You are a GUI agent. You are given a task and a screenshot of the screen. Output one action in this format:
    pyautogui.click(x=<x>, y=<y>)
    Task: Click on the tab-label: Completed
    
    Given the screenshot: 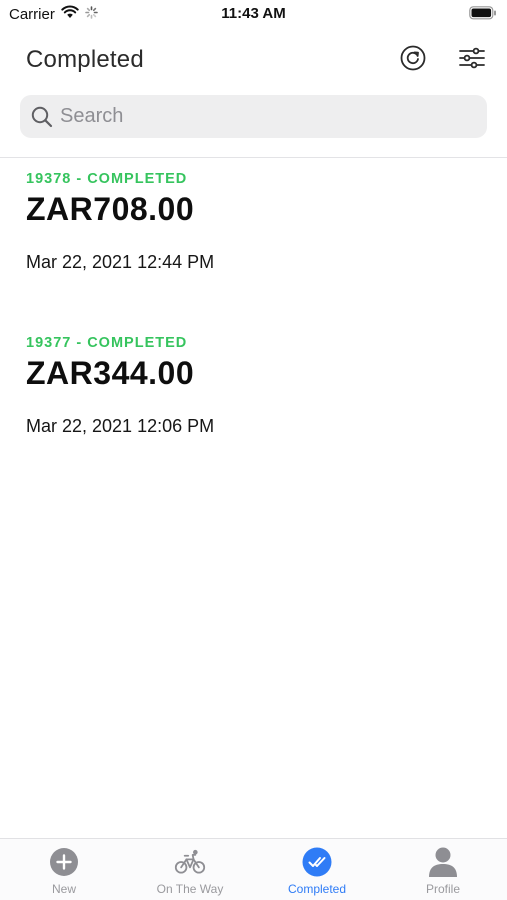 What is the action you would take?
    pyautogui.click(x=317, y=889)
    